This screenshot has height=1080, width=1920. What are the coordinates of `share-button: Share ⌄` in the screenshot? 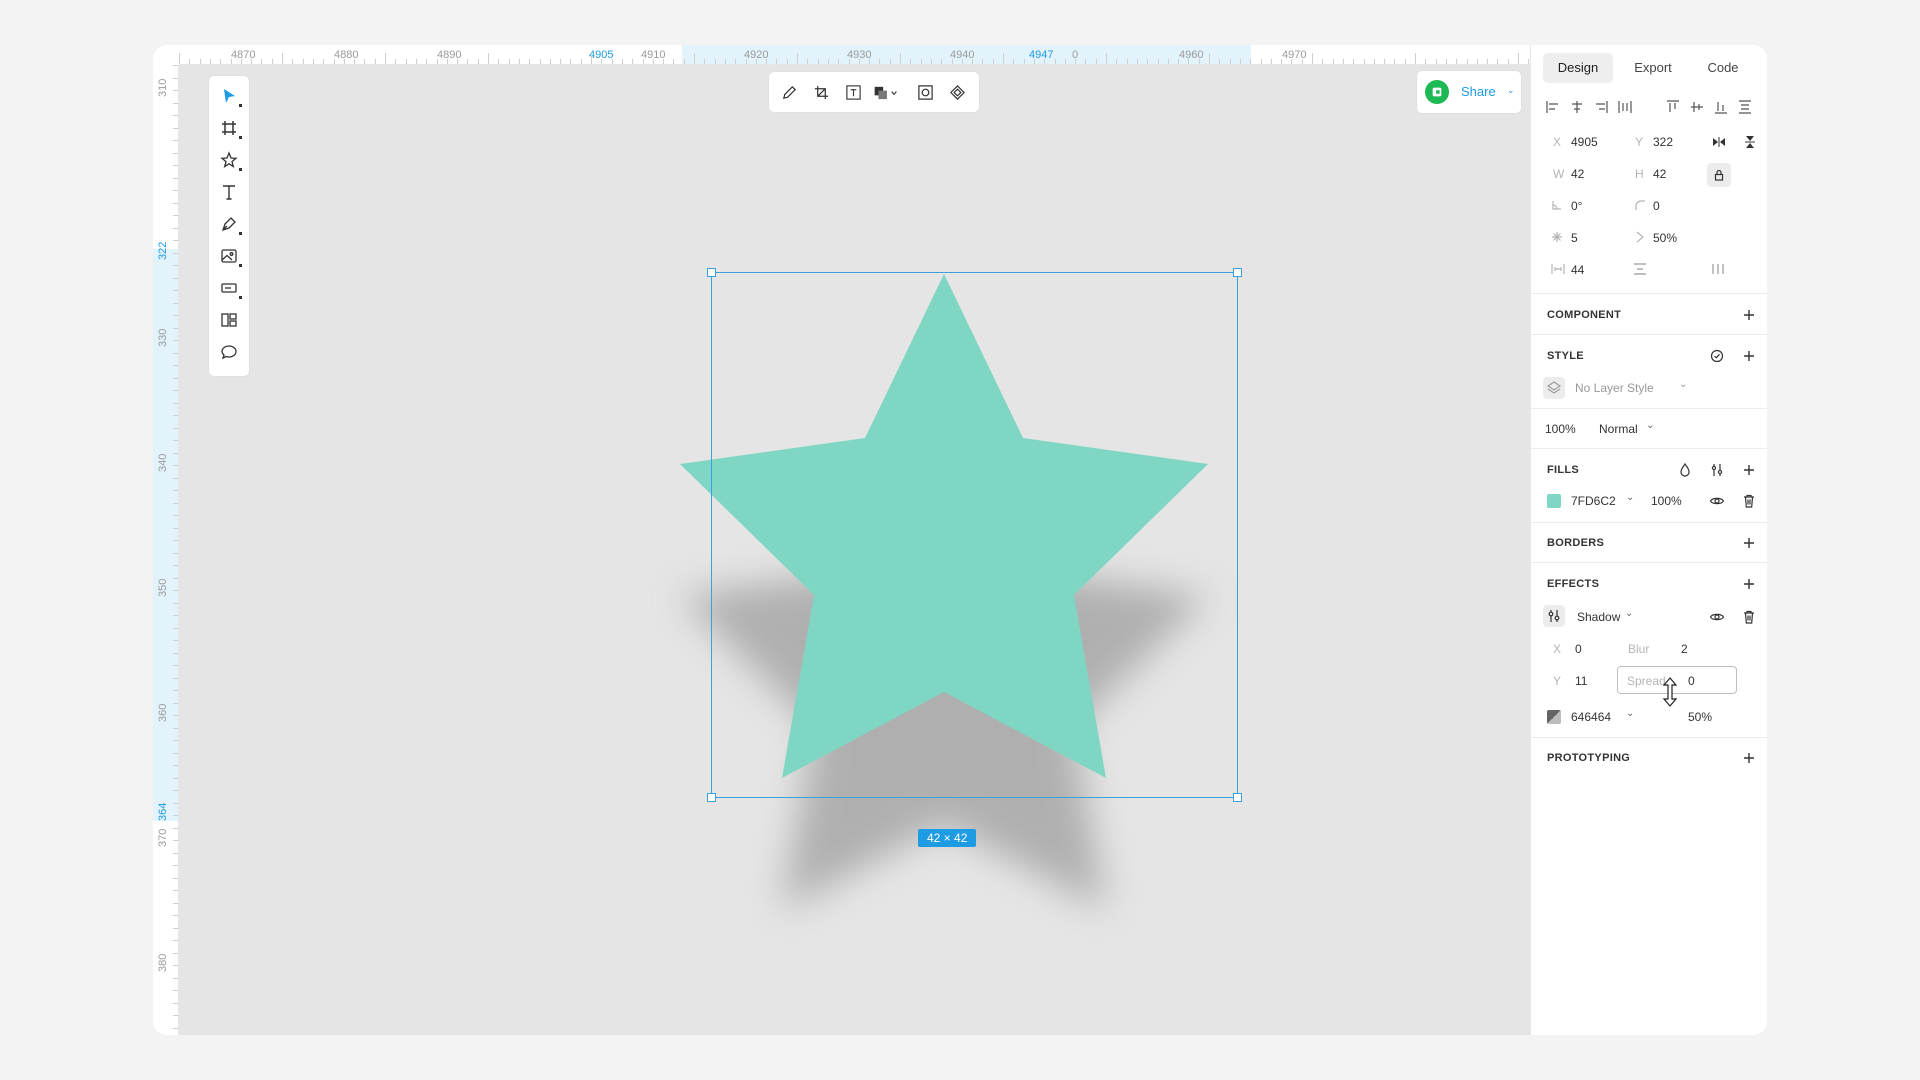 It's located at (1469, 92).